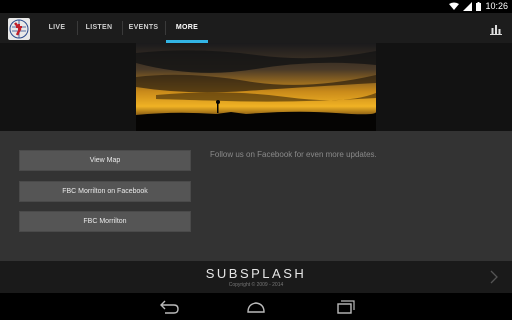 This screenshot has height=320, width=512. Describe the element at coordinates (57, 28) in the screenshot. I see `tab-live: LIVE` at that location.